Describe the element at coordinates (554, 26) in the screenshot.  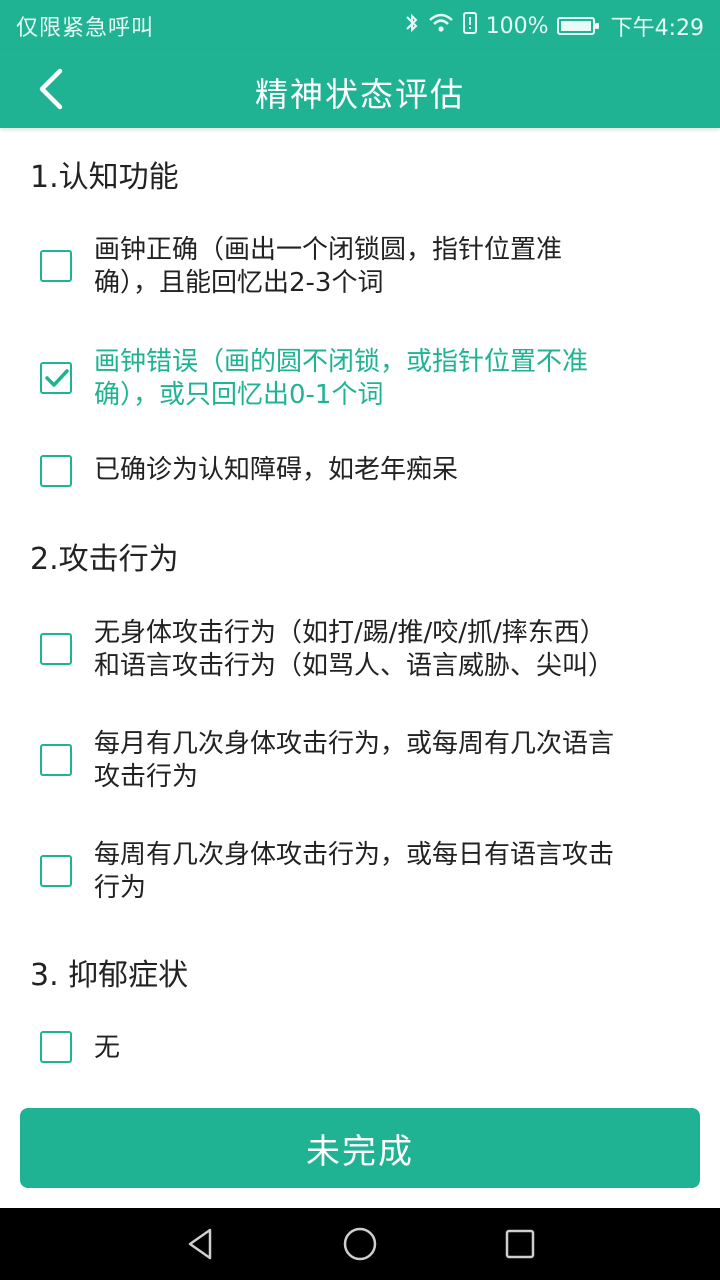
I see `status-right-group: 100% 下午4:29` at that location.